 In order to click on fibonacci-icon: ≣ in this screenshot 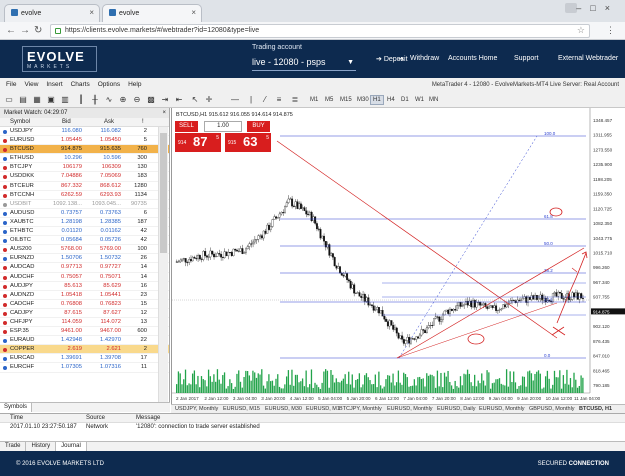, I will do `click(295, 100)`.